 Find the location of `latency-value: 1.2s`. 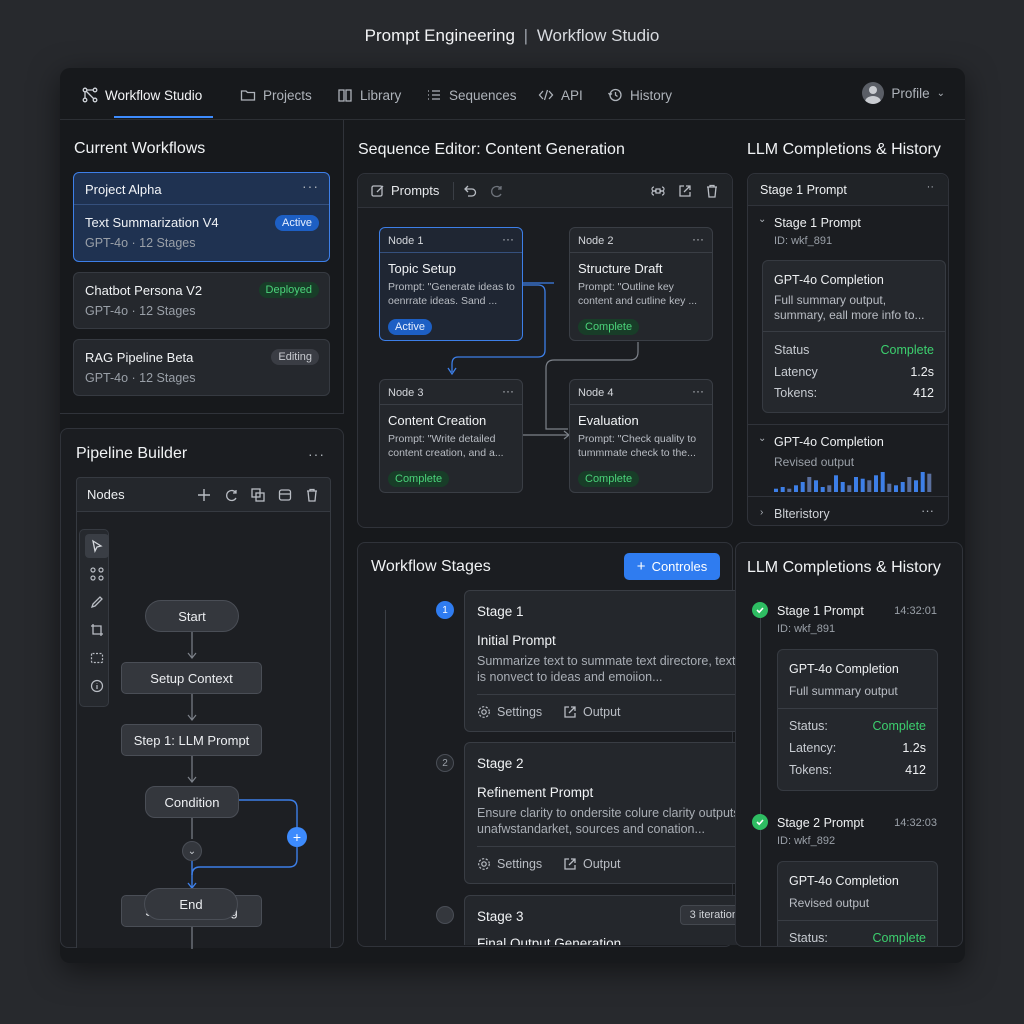

latency-value: 1.2s is located at coordinates (922, 372).